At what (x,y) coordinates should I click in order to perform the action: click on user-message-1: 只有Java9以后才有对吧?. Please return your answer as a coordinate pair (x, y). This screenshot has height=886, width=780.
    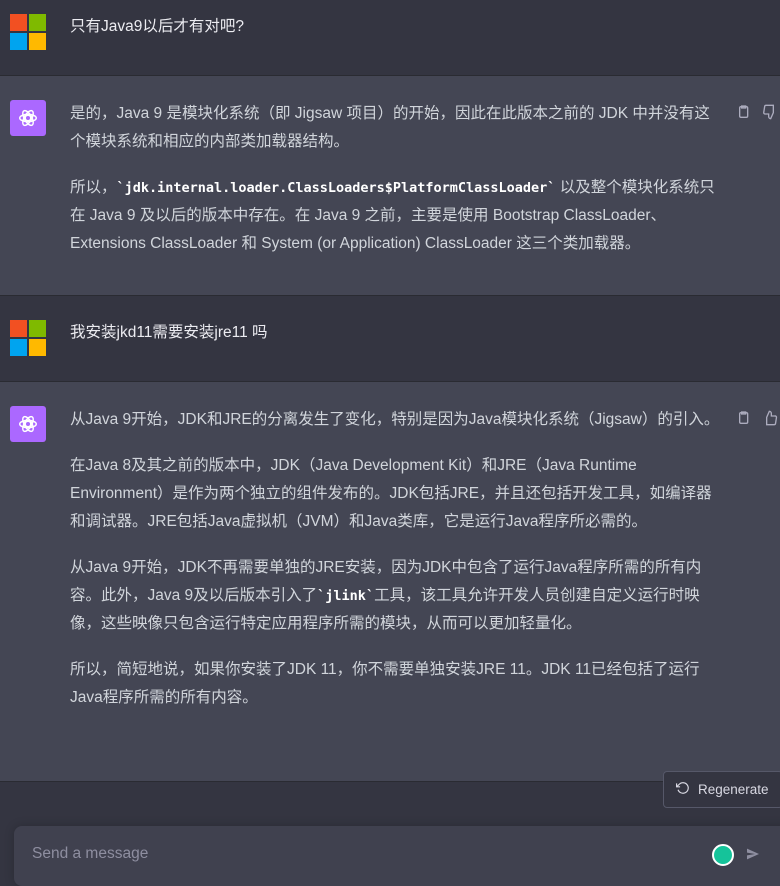
    Looking at the image, I should click on (390, 38).